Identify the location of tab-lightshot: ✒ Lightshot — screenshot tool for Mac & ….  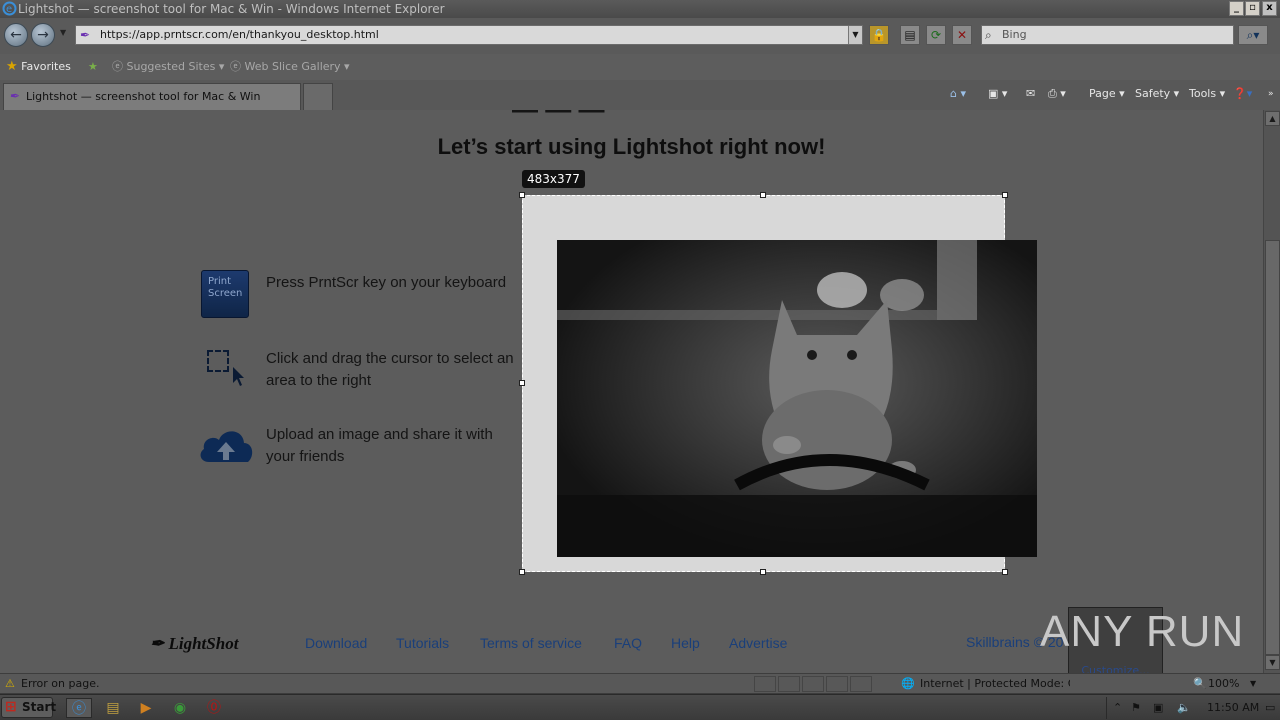
(152, 96).